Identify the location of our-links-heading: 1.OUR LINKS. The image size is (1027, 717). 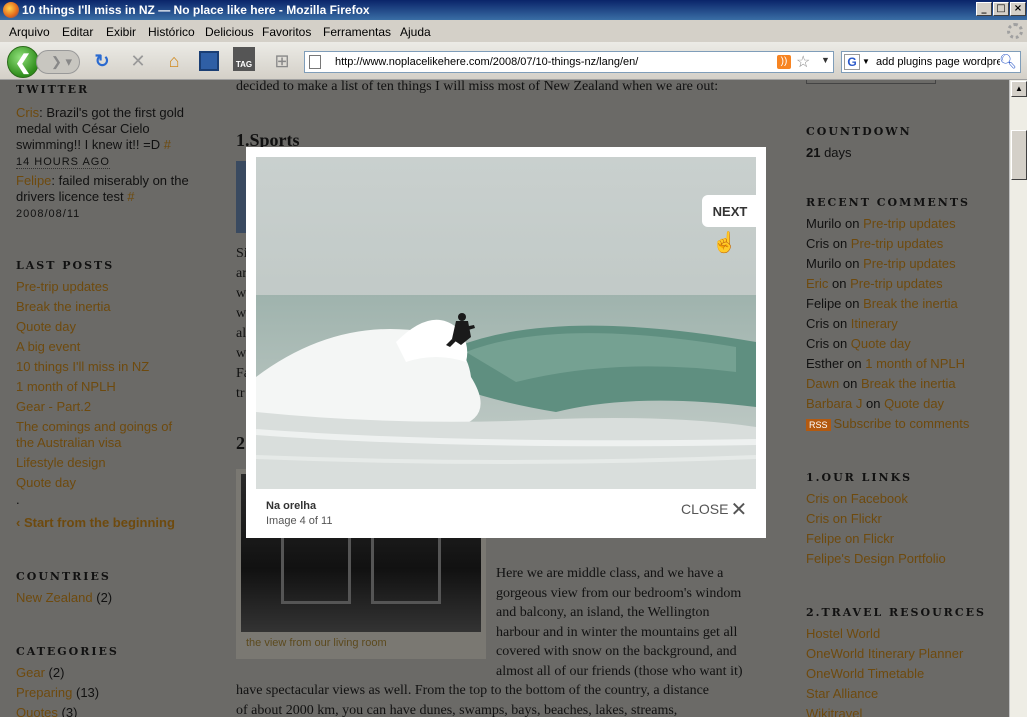
(859, 477).